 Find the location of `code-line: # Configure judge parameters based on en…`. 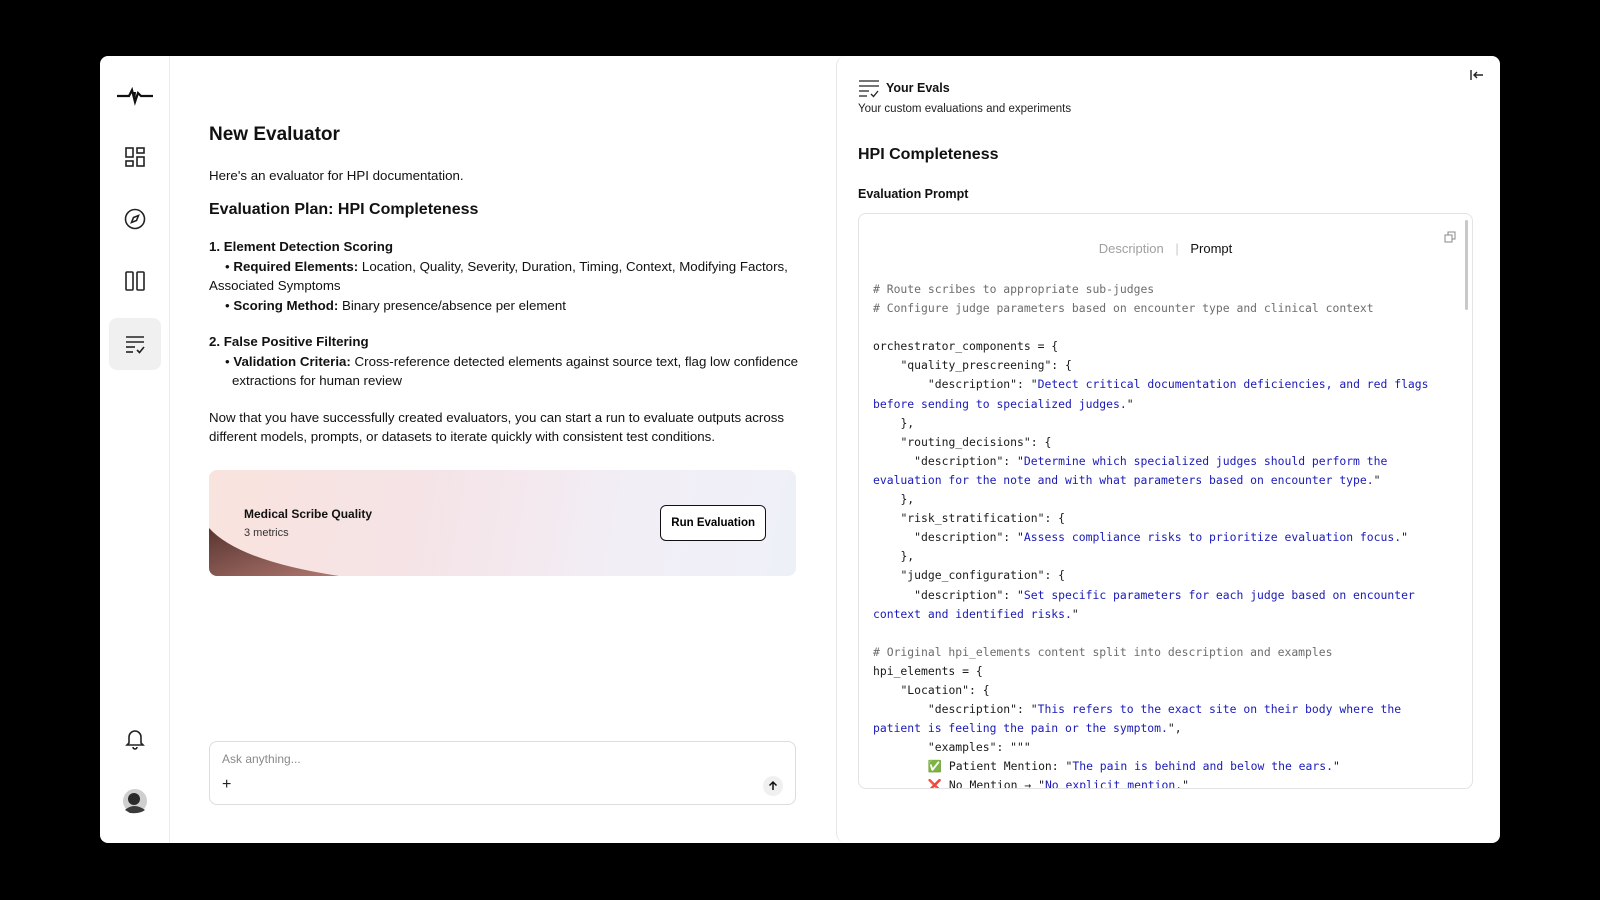

code-line: # Configure judge parameters based on en… is located at coordinates (1163, 308).